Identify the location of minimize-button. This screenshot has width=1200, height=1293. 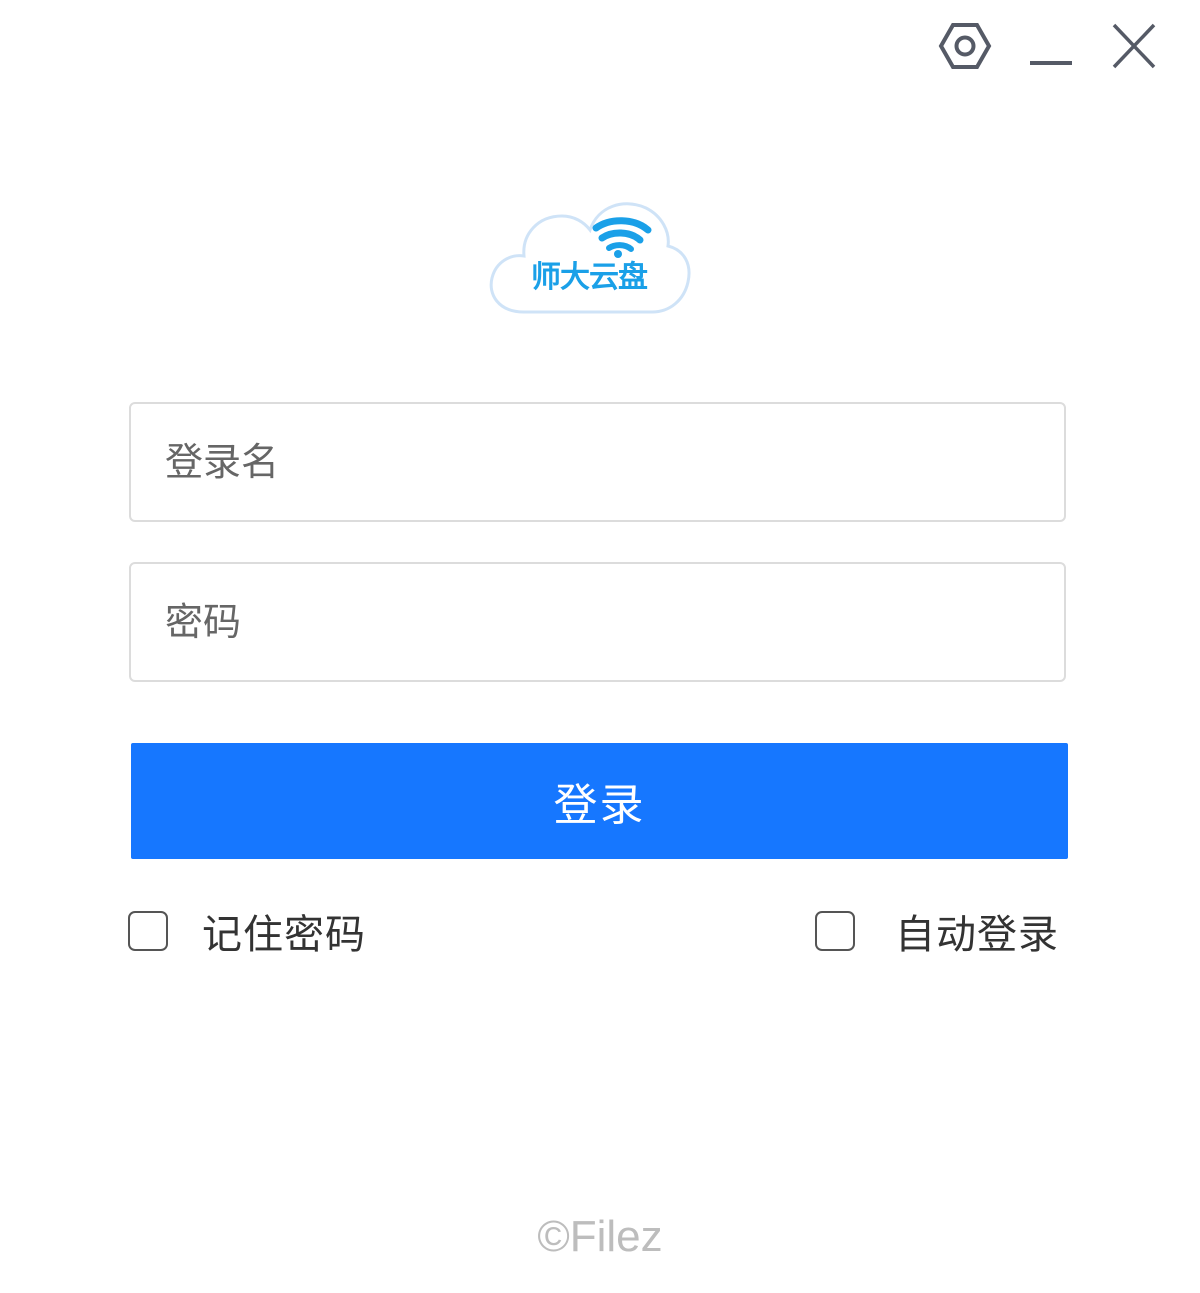
(1051, 50).